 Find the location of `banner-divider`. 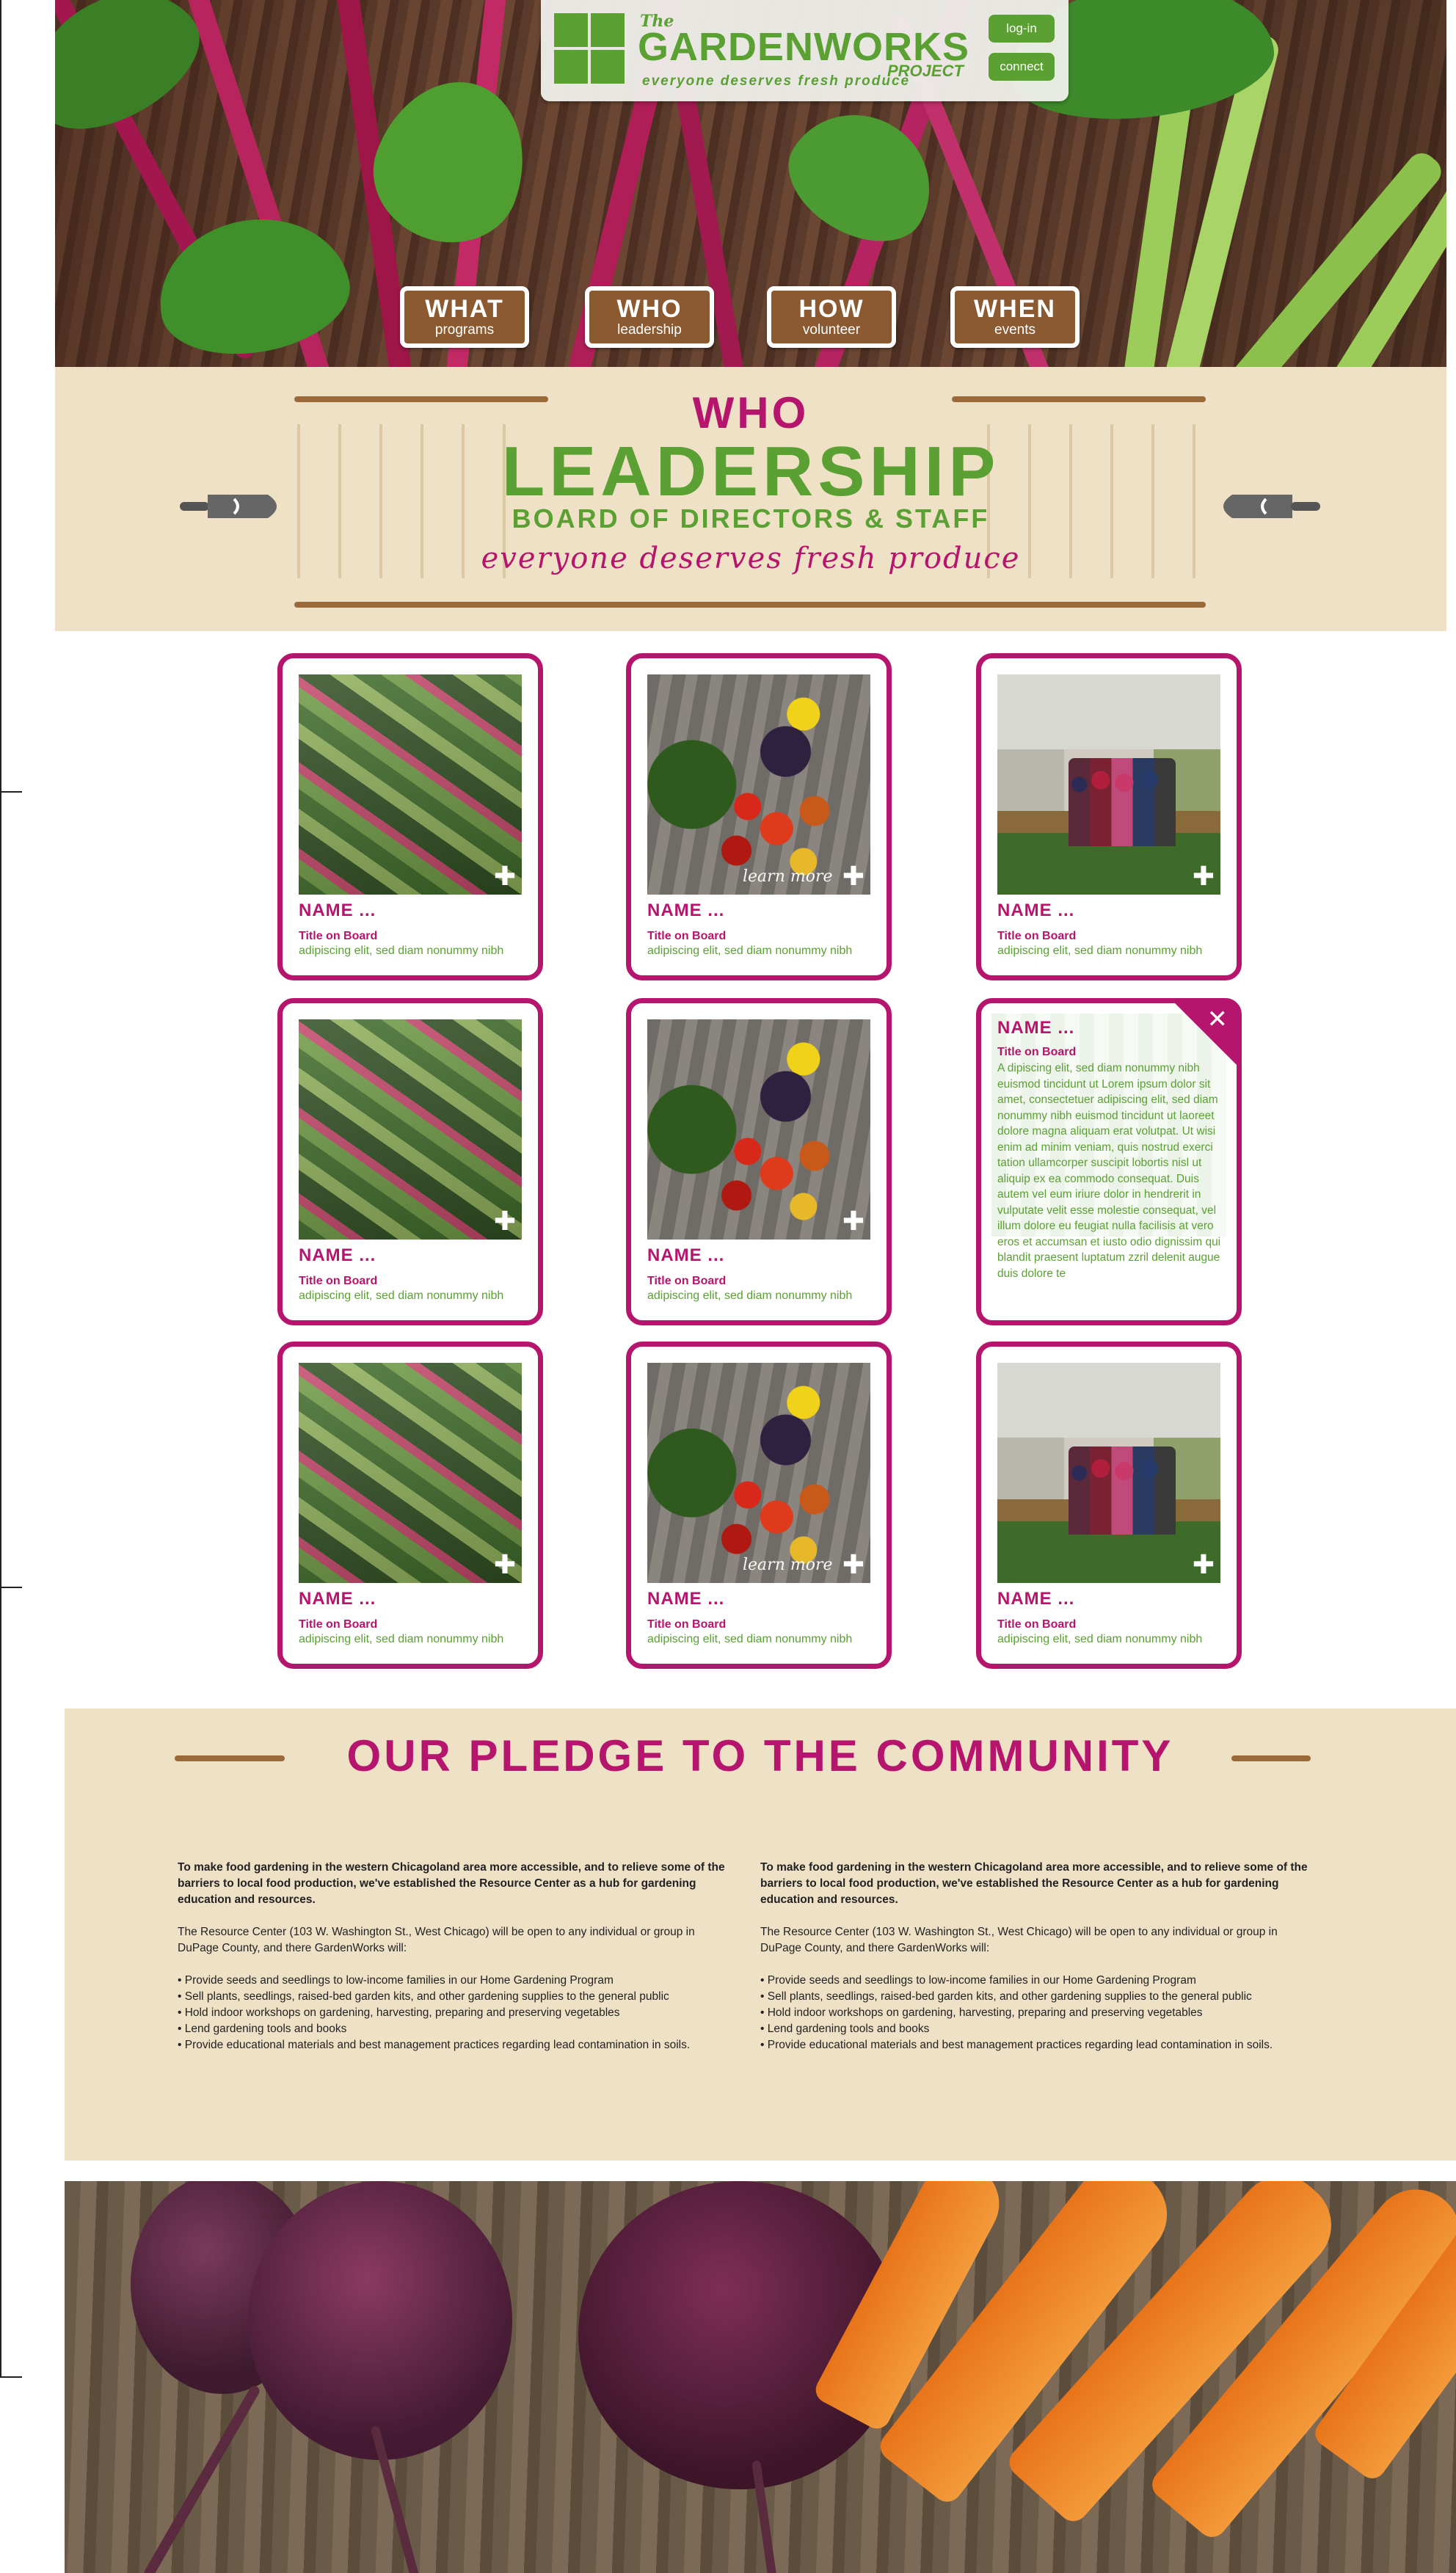

banner-divider is located at coordinates (750, 605).